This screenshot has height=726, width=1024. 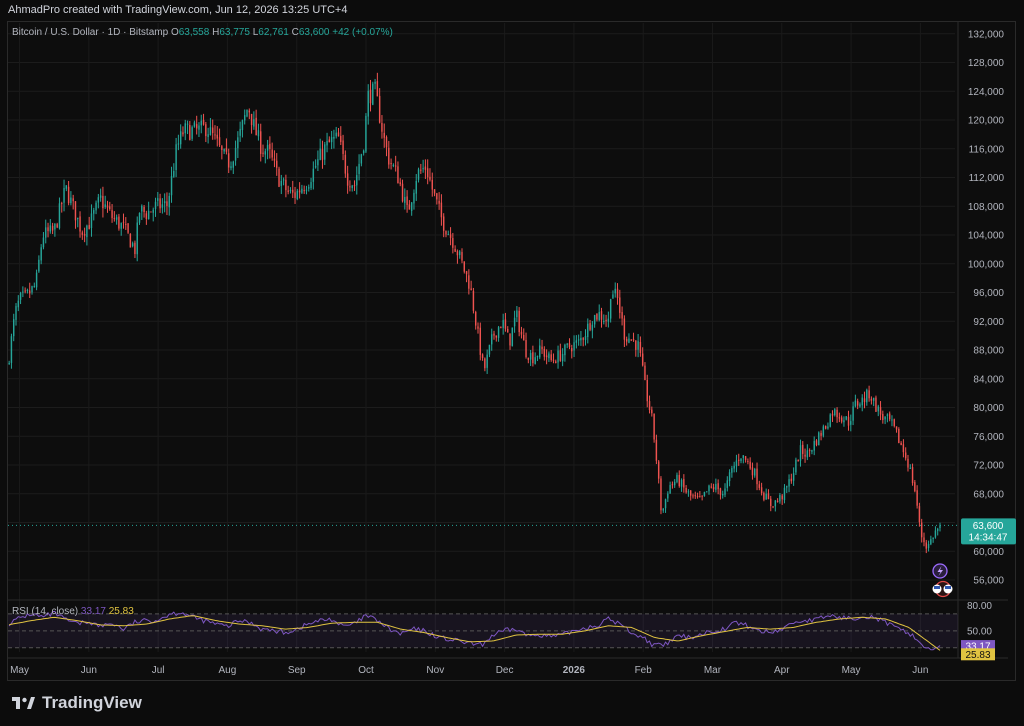 I want to click on price-tick-label: 60,000, so click(x=988, y=552).